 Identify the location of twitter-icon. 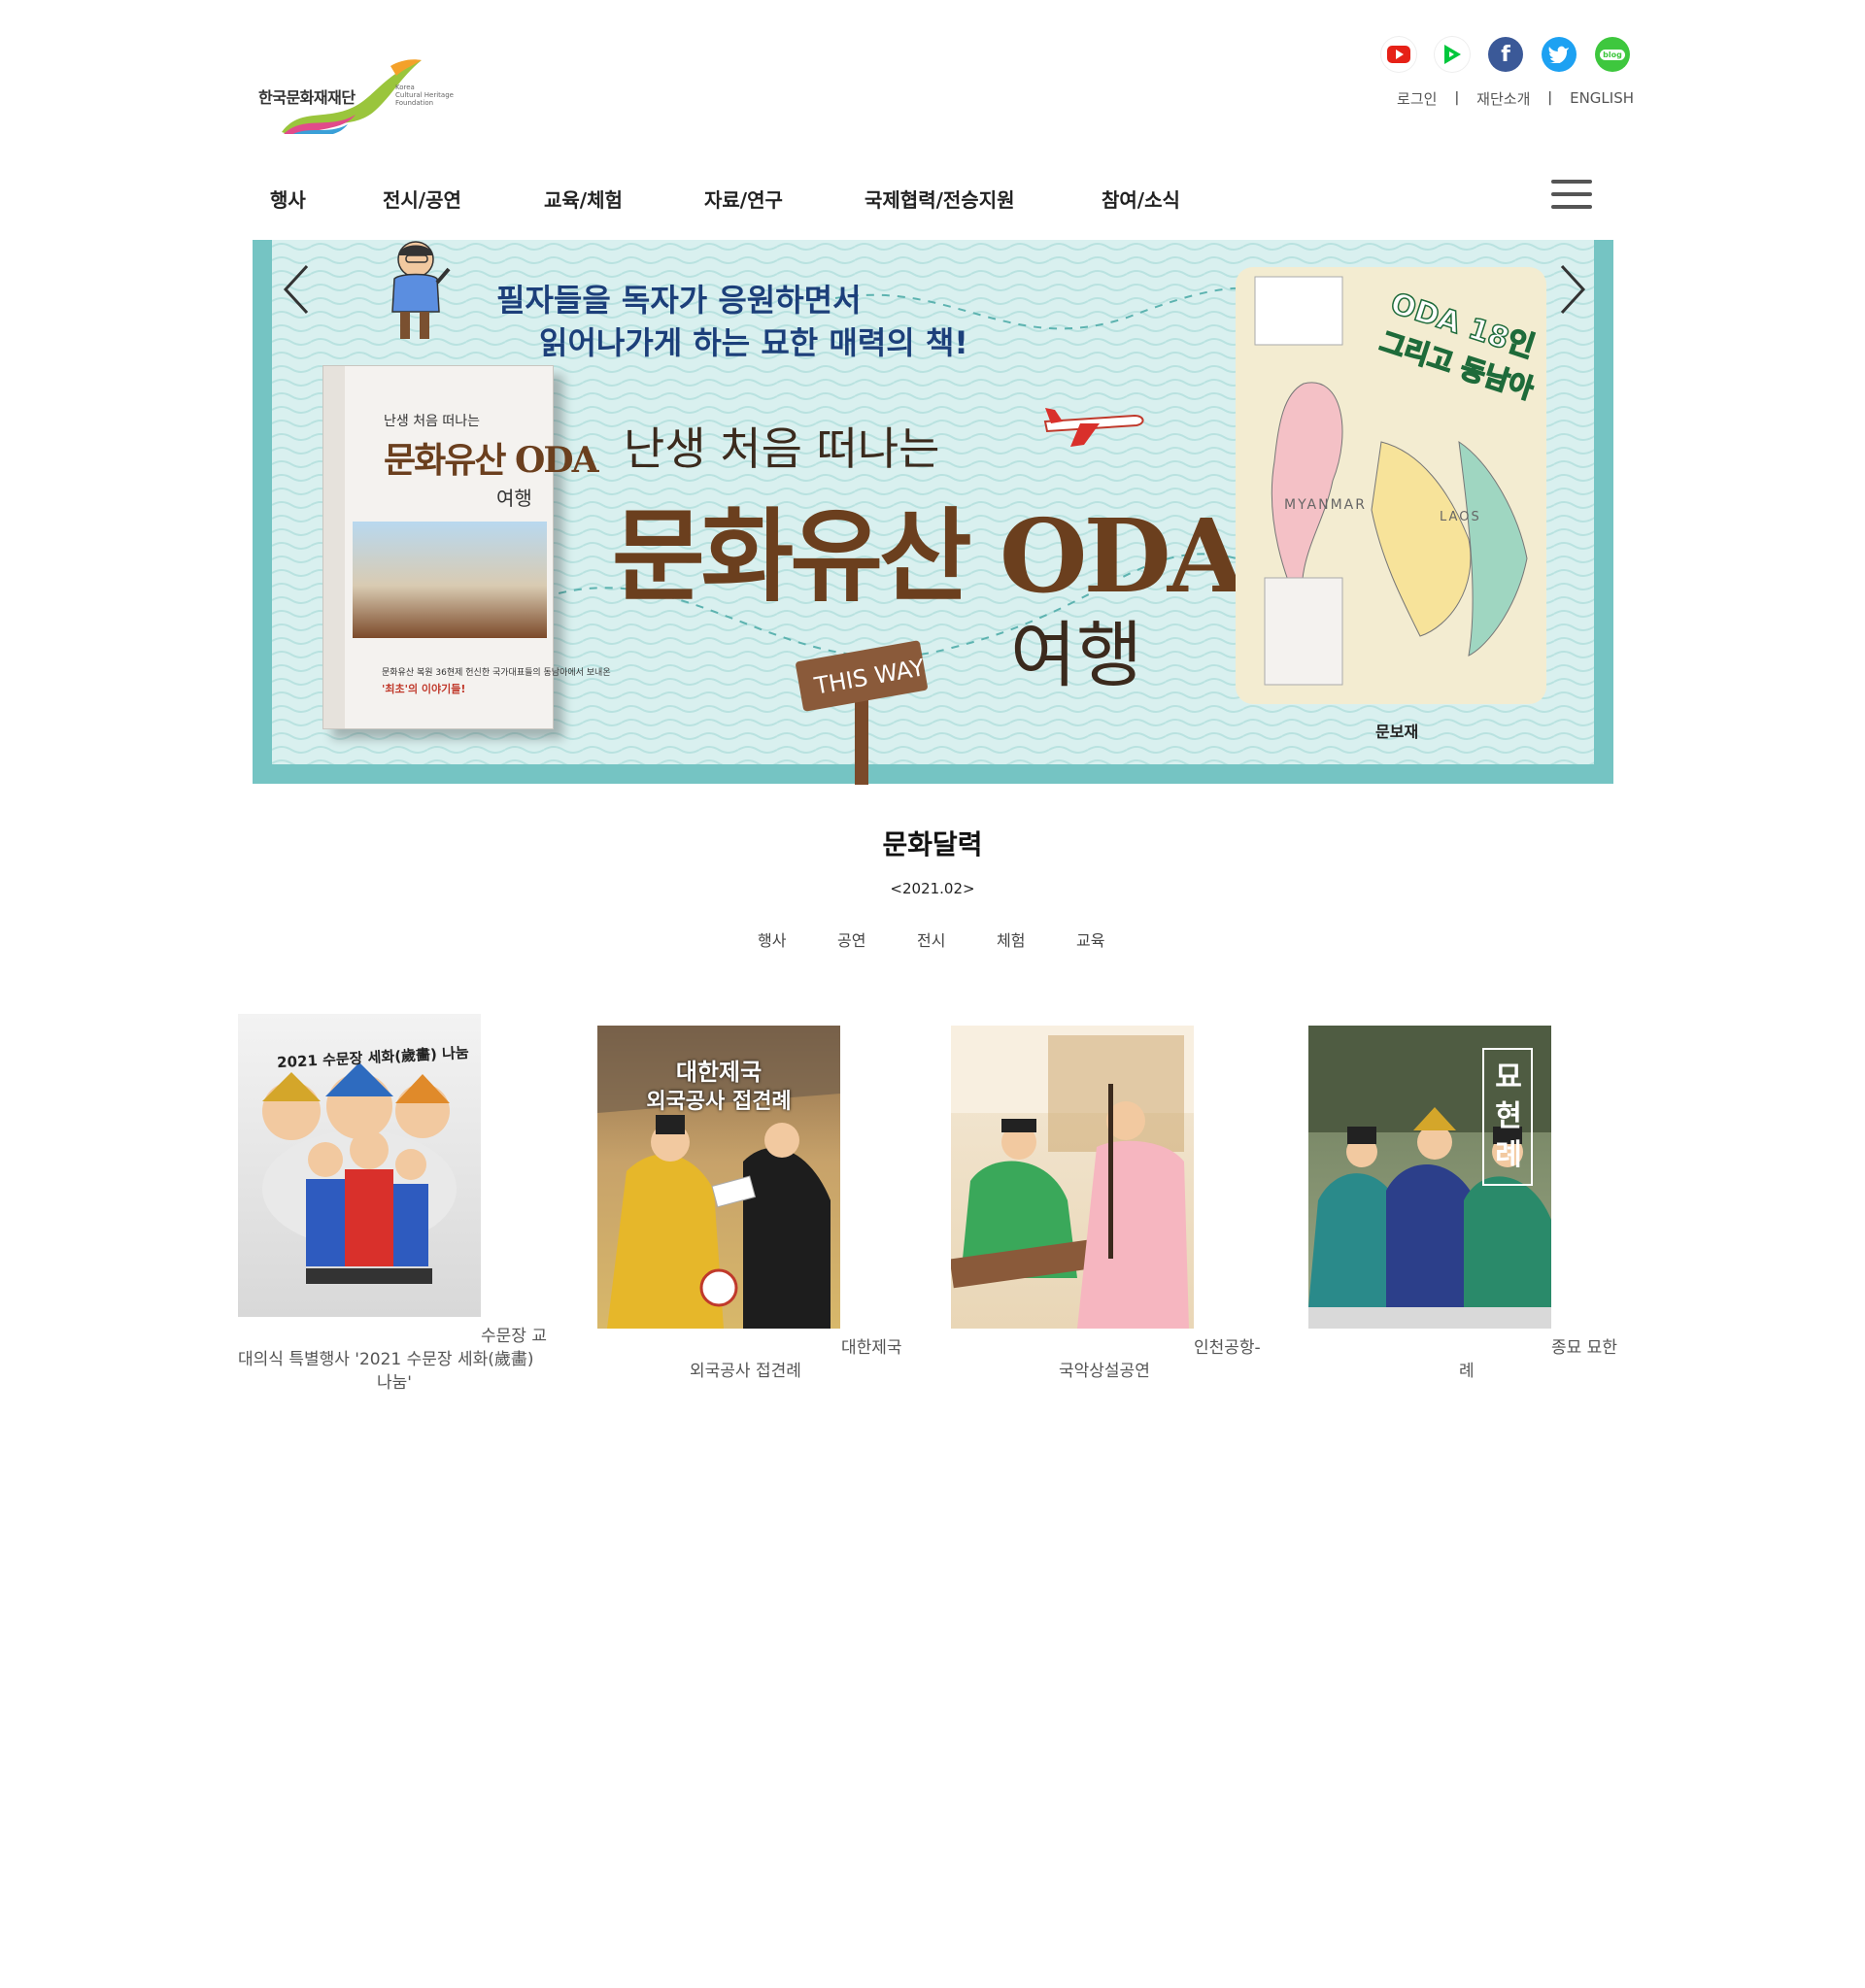
(1559, 54).